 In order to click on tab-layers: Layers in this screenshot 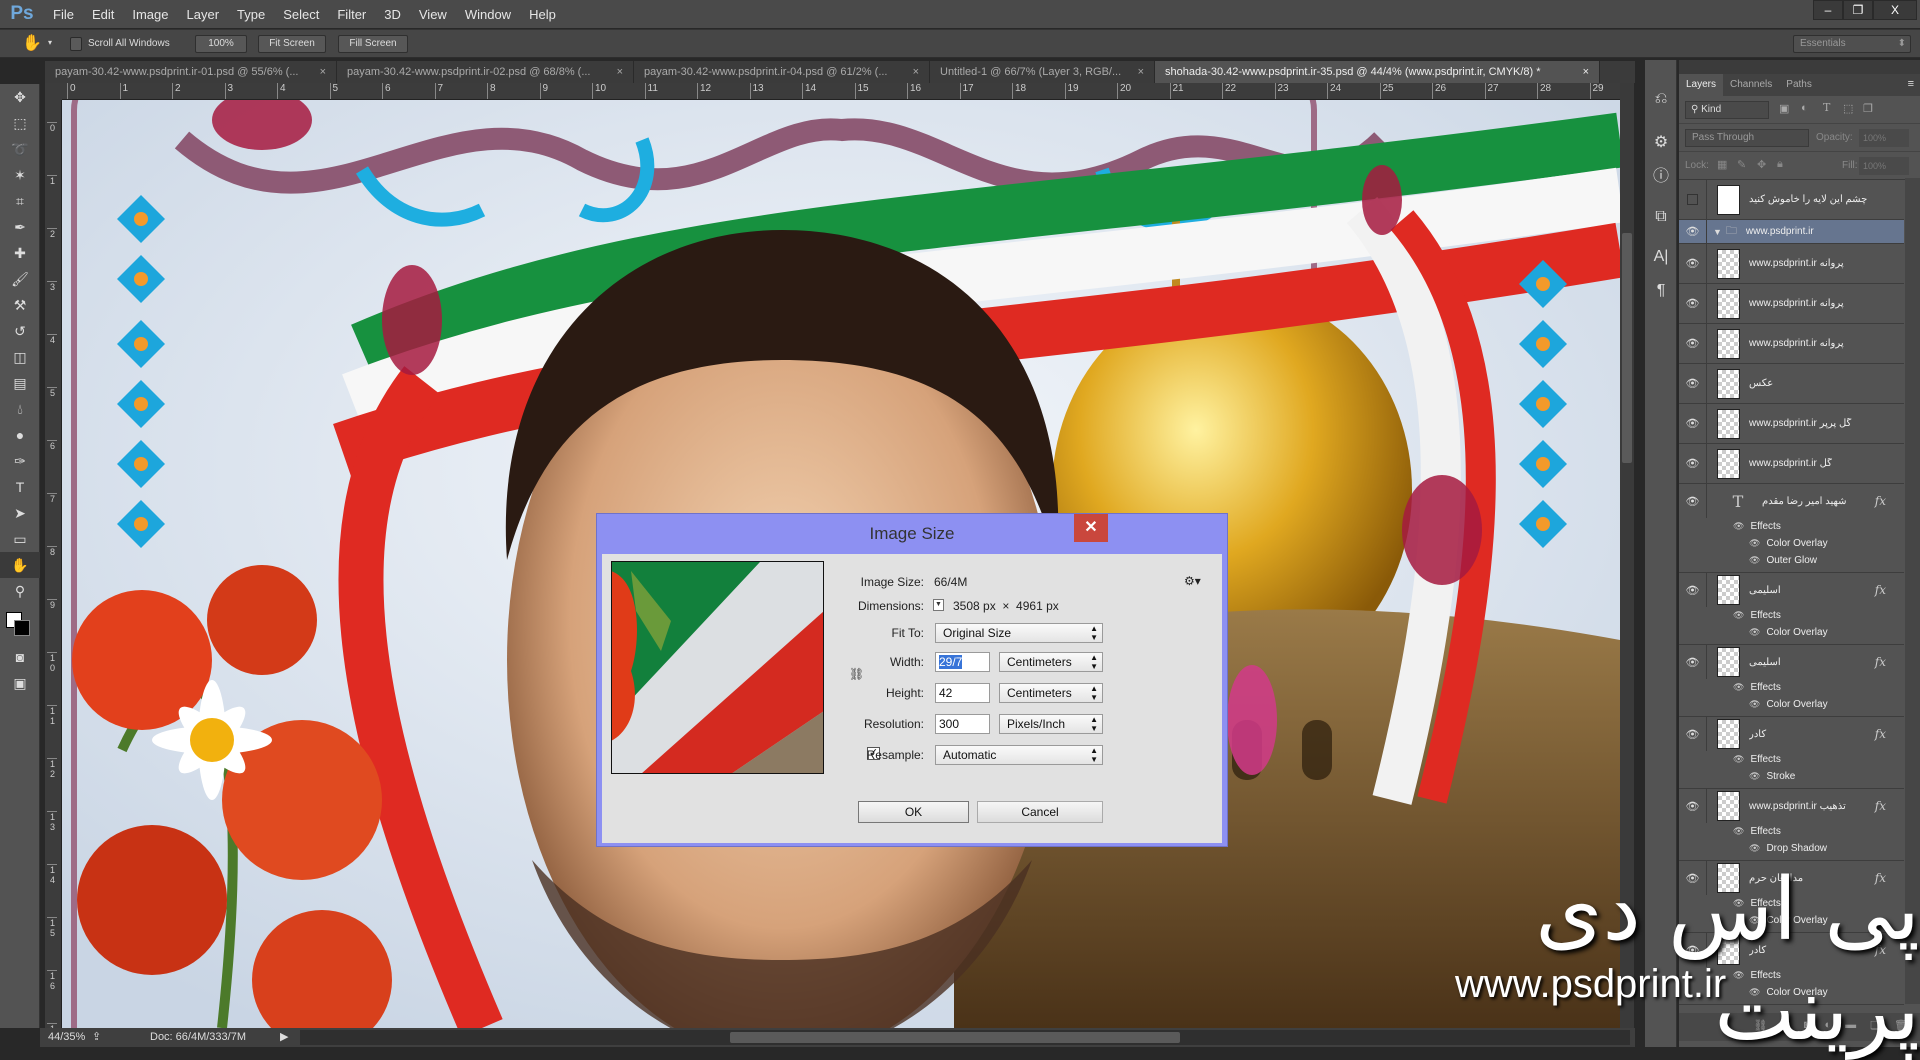, I will do `click(1701, 85)`.